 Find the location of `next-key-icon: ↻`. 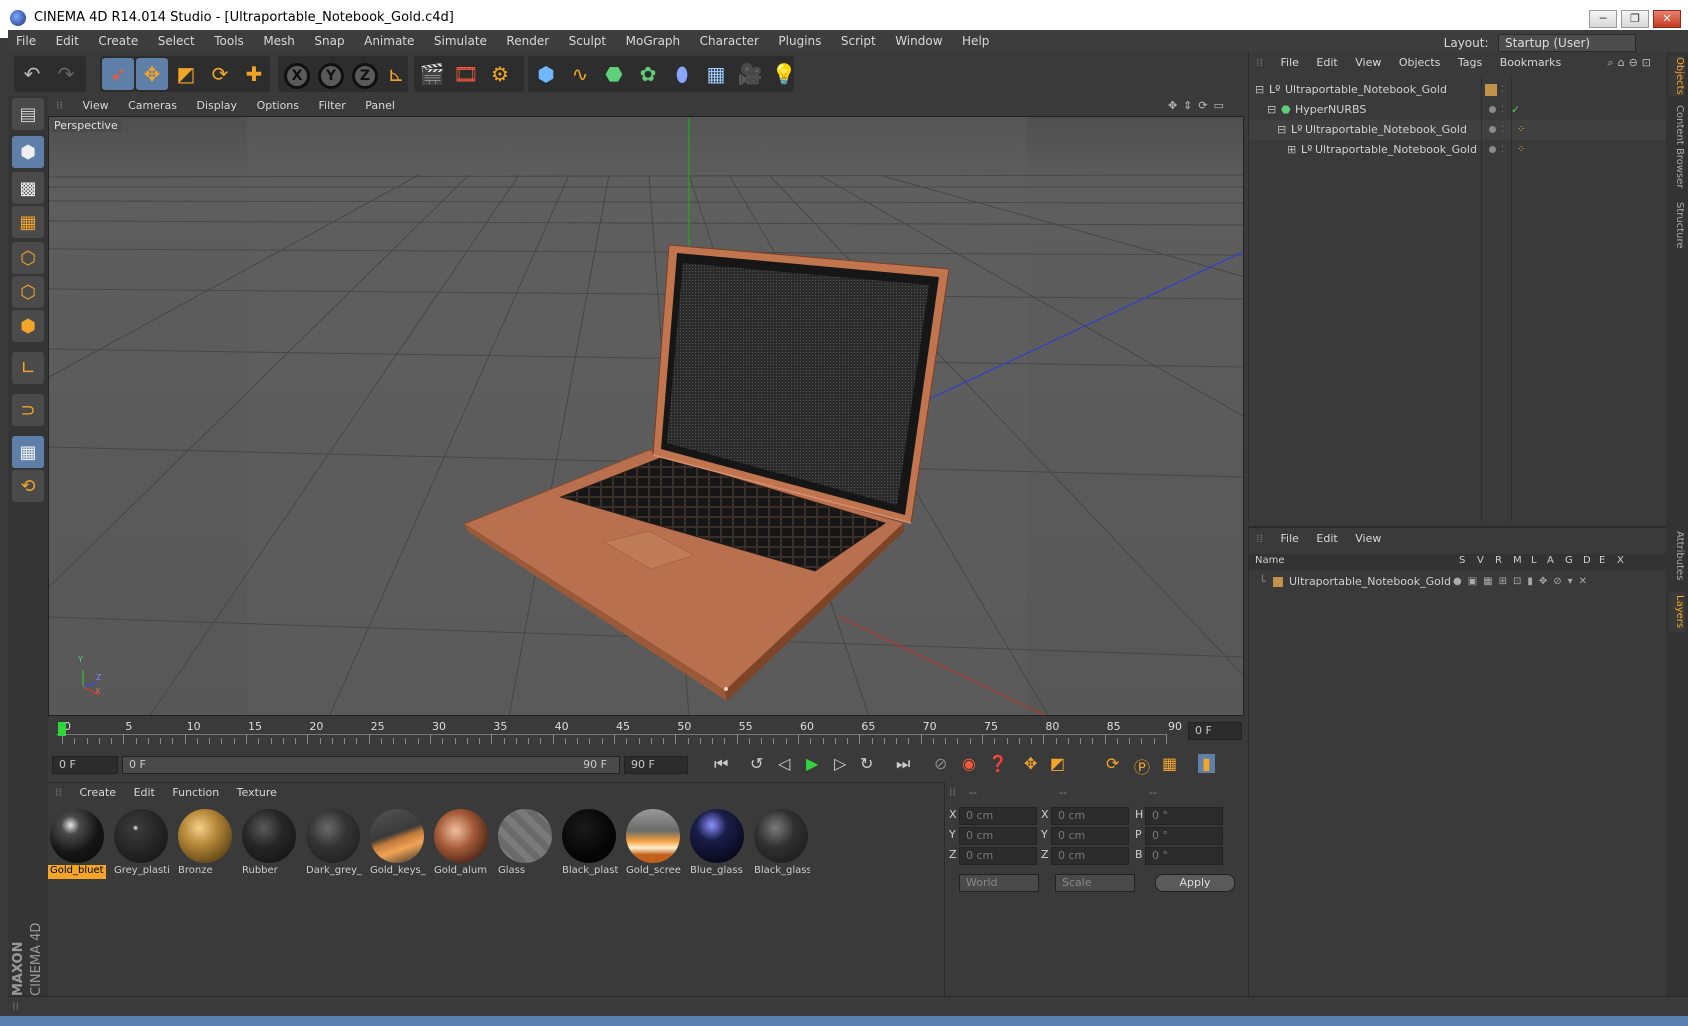

next-key-icon: ↻ is located at coordinates (866, 763).